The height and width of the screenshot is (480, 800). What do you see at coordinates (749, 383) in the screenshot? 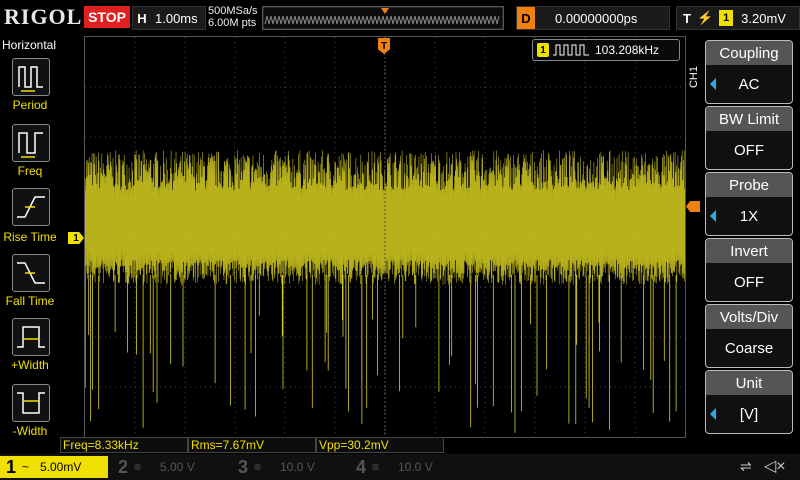
I see `unit-title: Unit` at bounding box center [749, 383].